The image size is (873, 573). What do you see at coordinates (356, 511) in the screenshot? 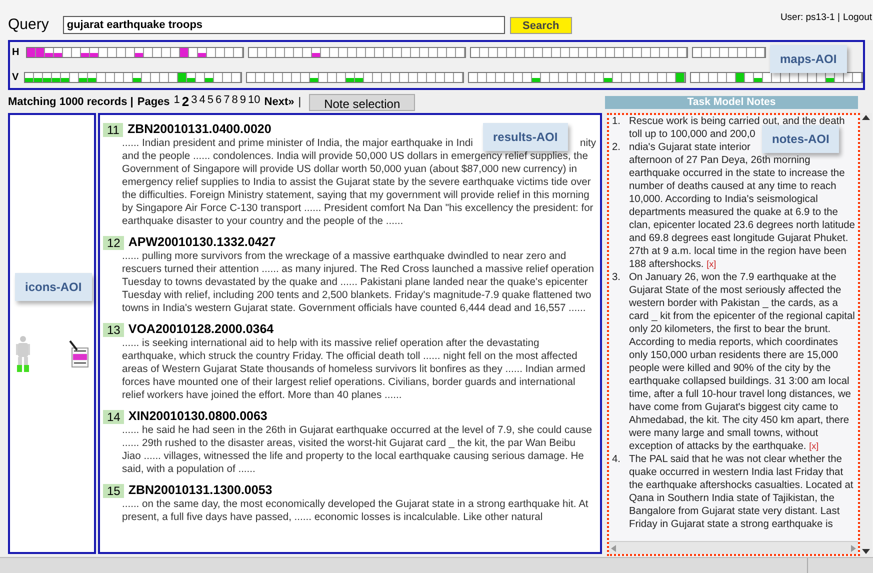
I see `snippet-text: ...... on the same day, the most economically developed the Gujarat state in a strong earthquake hit. At present, a full five days have passed, ...... economic losses is incalculable. Like other natural` at bounding box center [356, 511].